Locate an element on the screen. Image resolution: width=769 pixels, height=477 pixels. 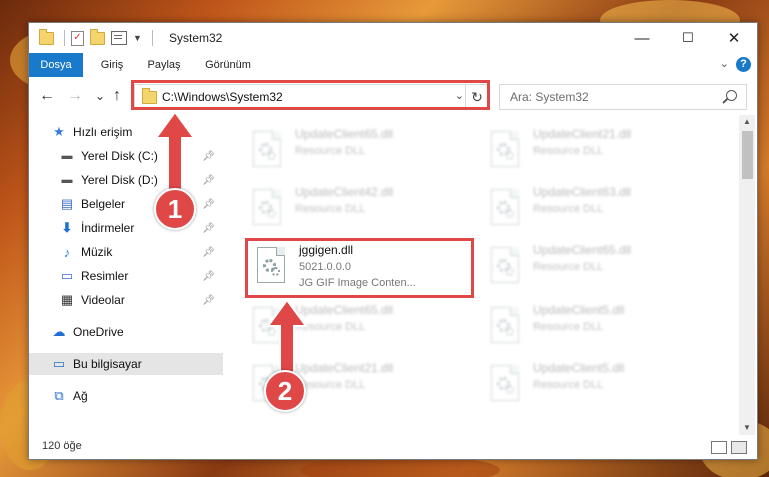
address-bar-highlight is located at coordinates (310, 95).